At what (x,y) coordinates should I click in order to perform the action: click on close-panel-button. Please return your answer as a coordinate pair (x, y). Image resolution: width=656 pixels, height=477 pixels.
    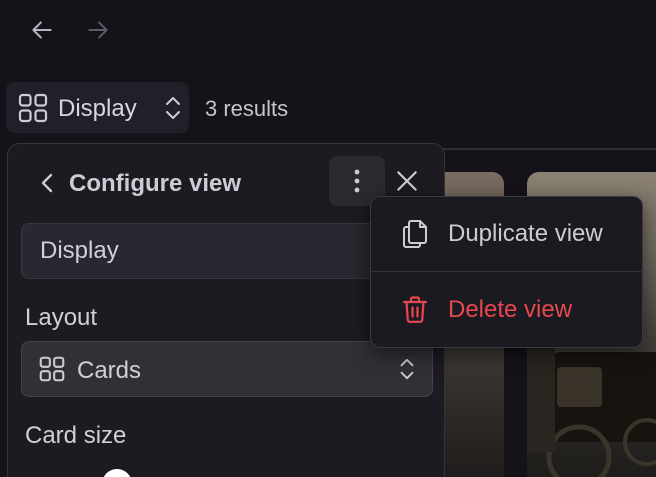
    Looking at the image, I should click on (407, 183).